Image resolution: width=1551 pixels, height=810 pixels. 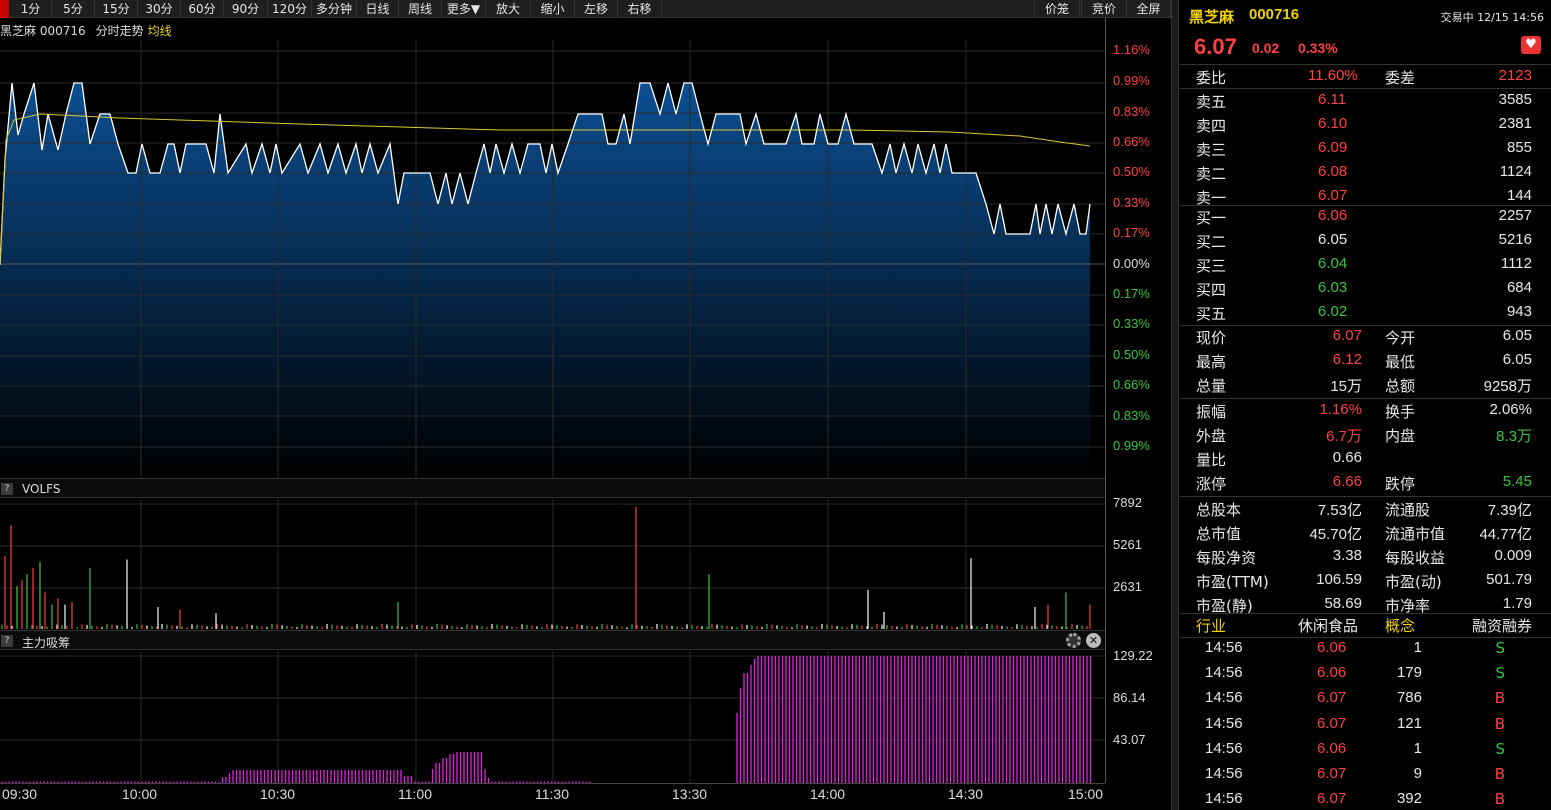 What do you see at coordinates (1057, 9) in the screenshot?
I see `toolbar-right-btn-0: 价笼` at bounding box center [1057, 9].